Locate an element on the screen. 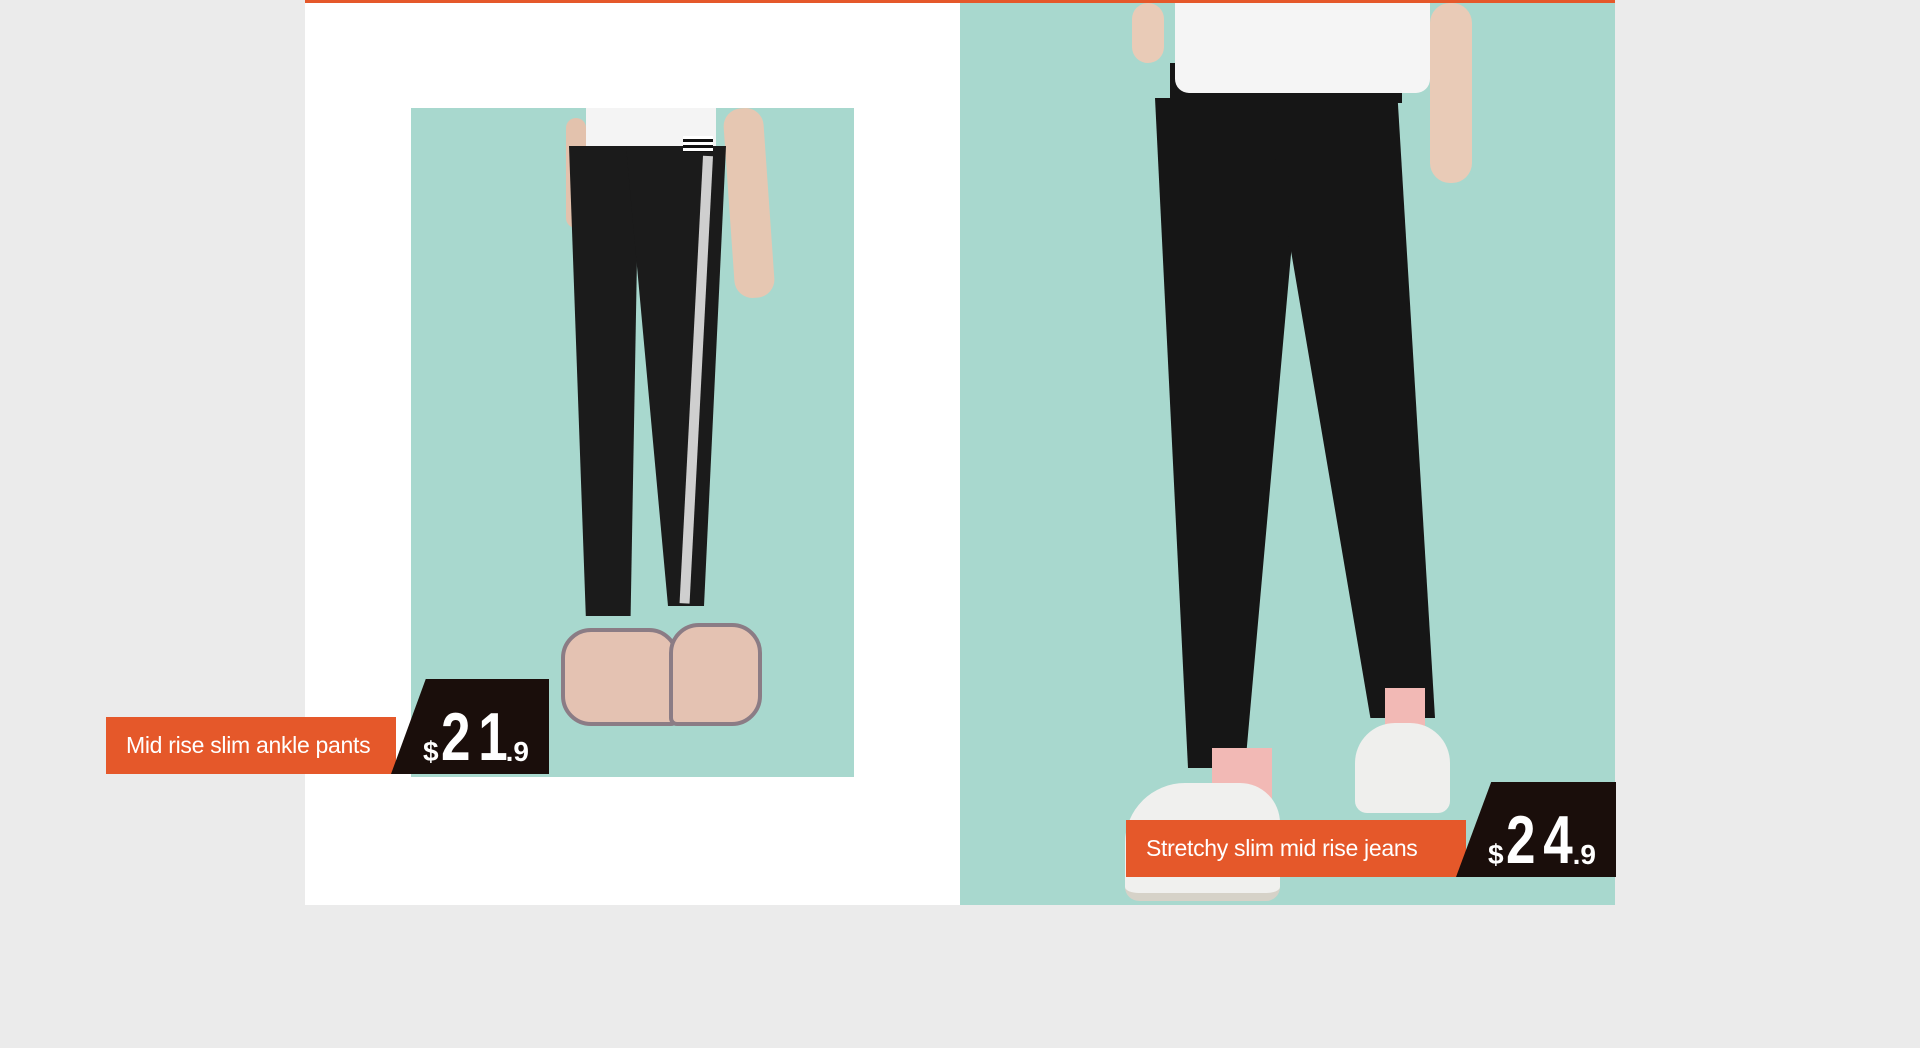  price-integer: 21 is located at coordinates (478, 737).